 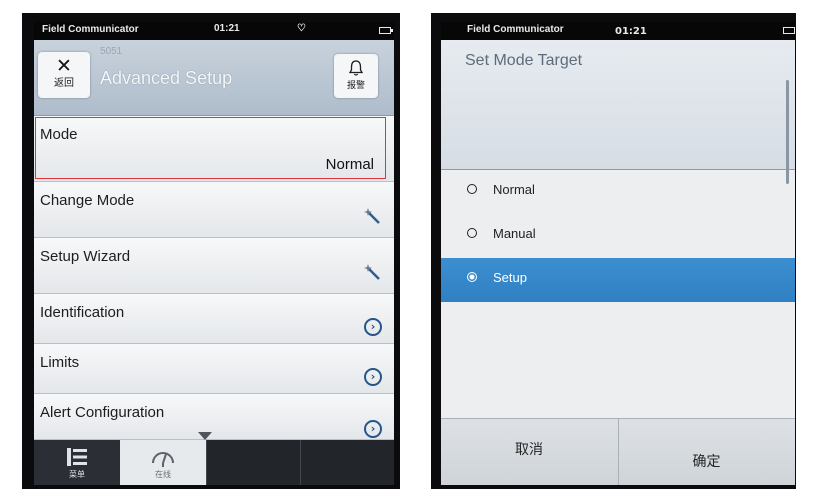 What do you see at coordinates (510, 277) in the screenshot?
I see `option-label: Setup` at bounding box center [510, 277].